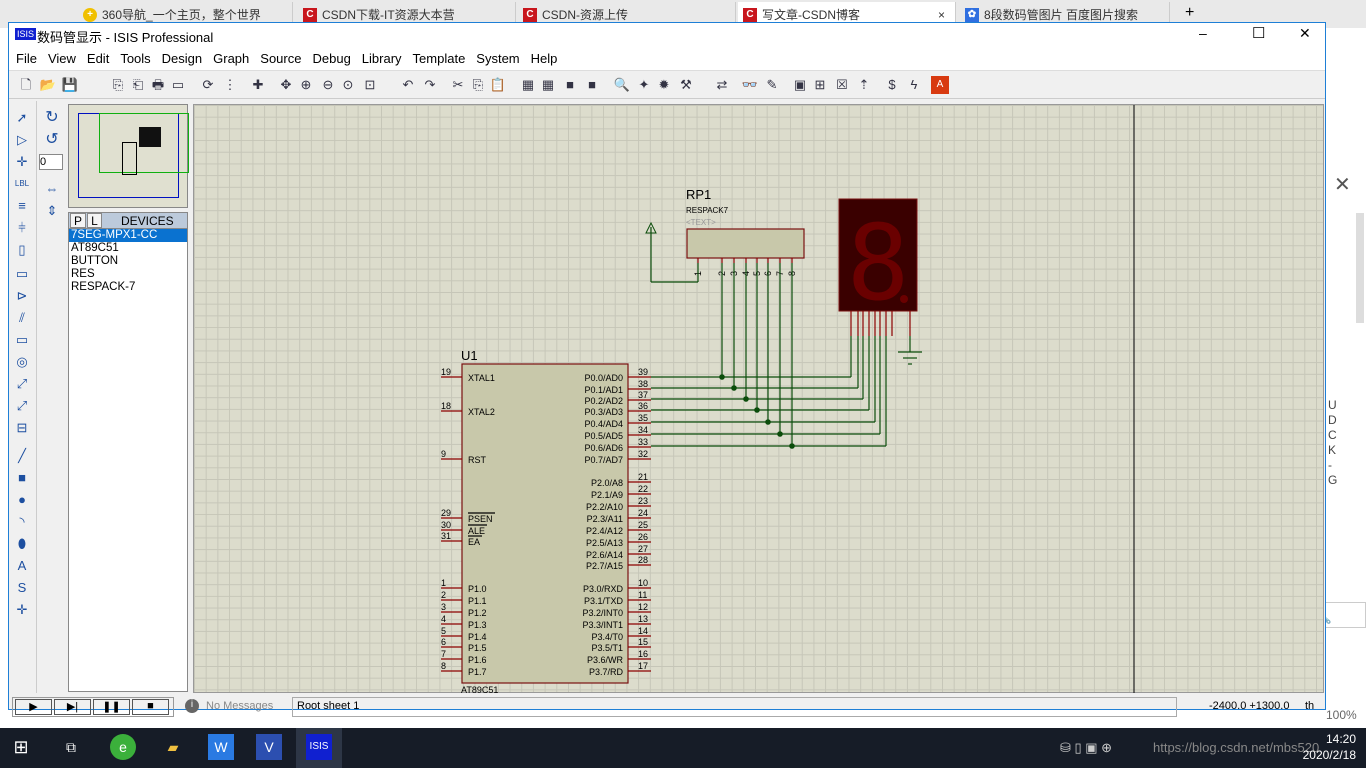 The height and width of the screenshot is (768, 1366). I want to click on voltage-probe-icon: ⤢, so click(22, 384).